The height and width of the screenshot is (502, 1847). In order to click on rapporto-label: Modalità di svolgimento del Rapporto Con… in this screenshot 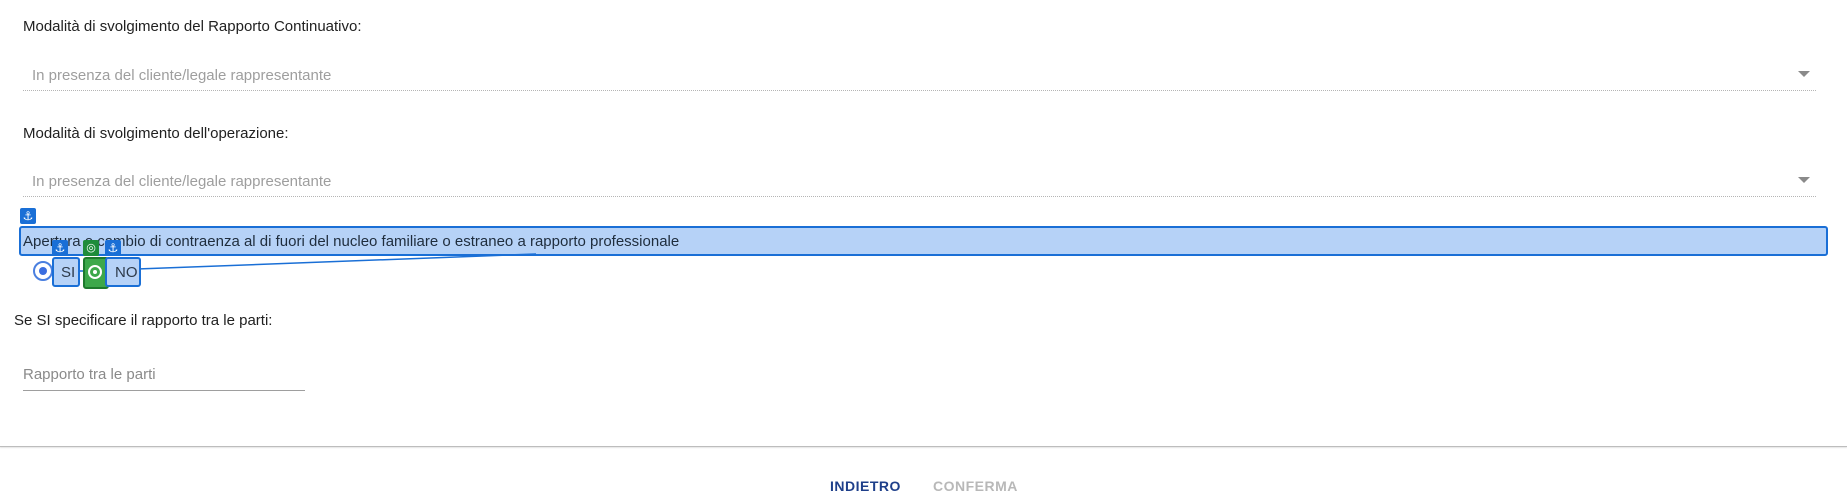, I will do `click(192, 26)`.